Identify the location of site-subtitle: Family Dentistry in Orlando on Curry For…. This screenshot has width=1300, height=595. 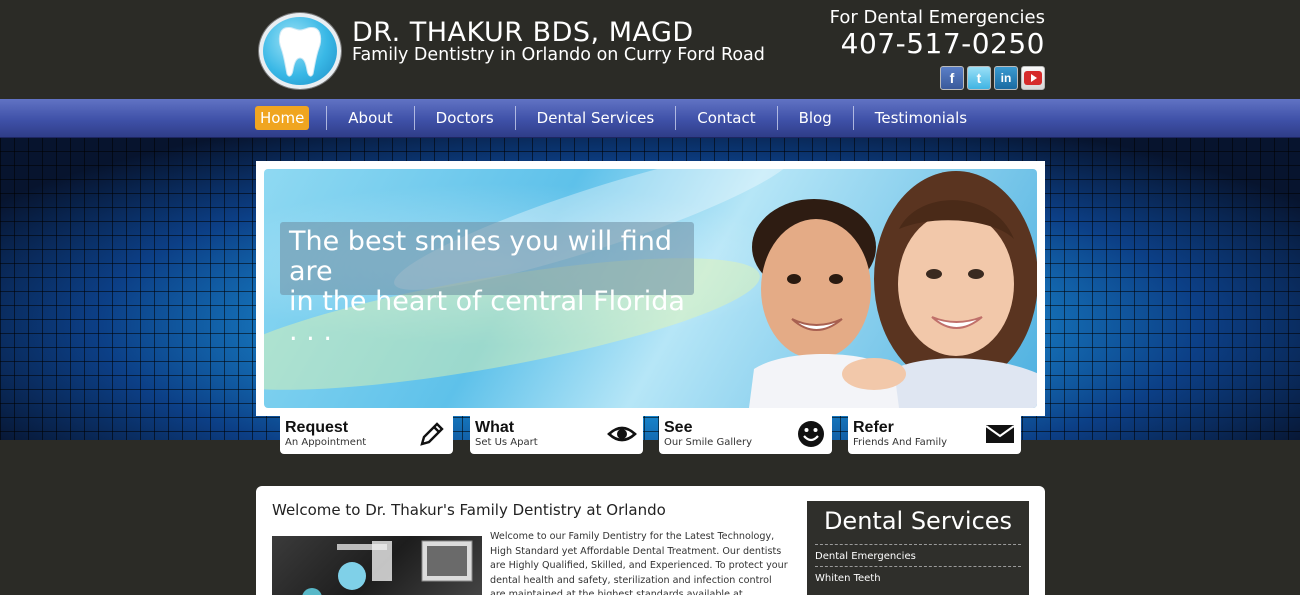
(558, 55).